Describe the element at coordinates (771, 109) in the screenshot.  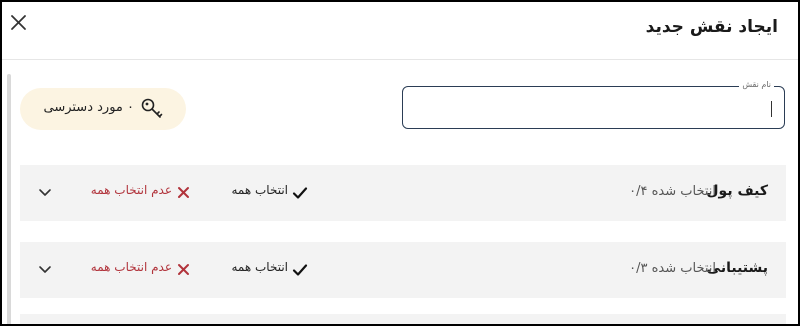
I see `text-cursor` at that location.